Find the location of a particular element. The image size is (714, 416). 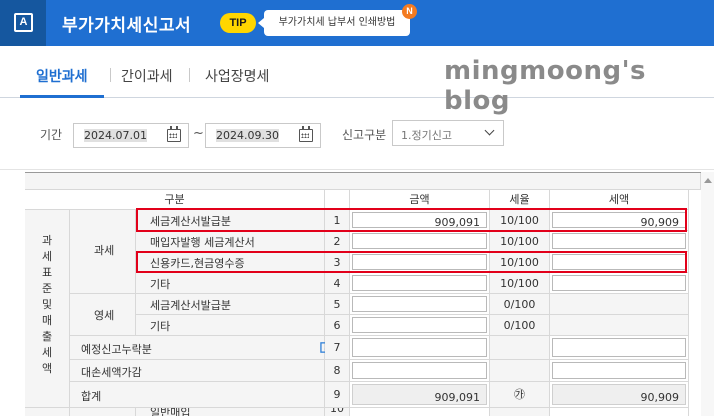

row-number: 5 is located at coordinates (337, 304).